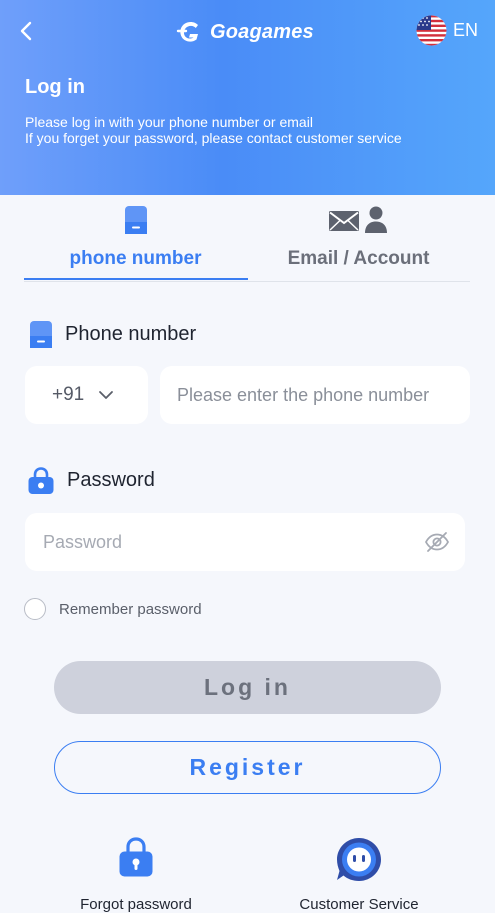 This screenshot has height=913, width=495. I want to click on customer-service-label: Customer Service, so click(359, 904).